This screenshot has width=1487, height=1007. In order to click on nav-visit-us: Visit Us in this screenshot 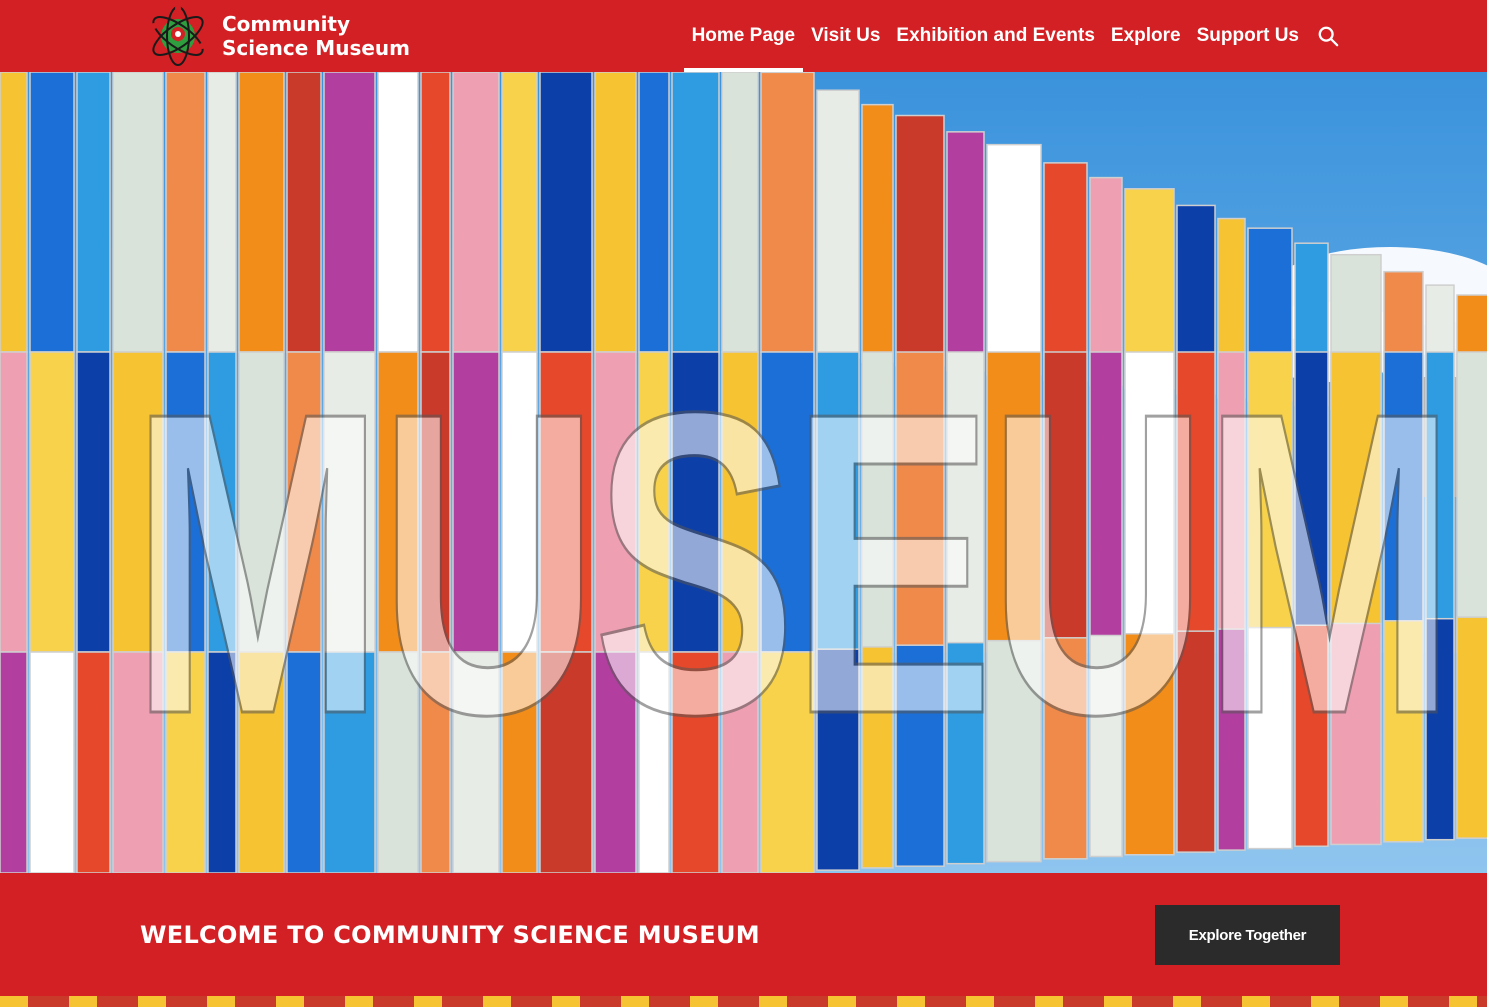, I will do `click(845, 36)`.